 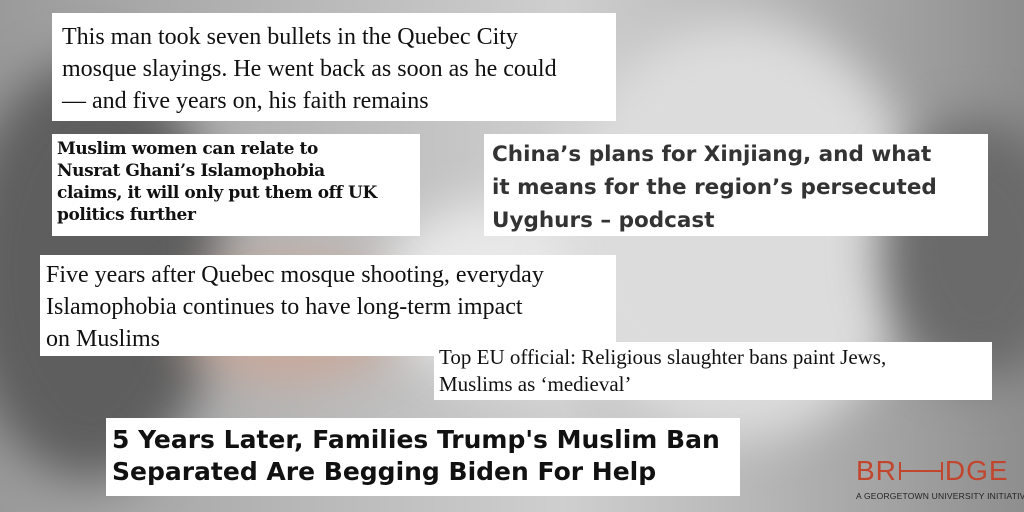 What do you see at coordinates (976, 470) in the screenshot?
I see `logo-text-right: DGE` at bounding box center [976, 470].